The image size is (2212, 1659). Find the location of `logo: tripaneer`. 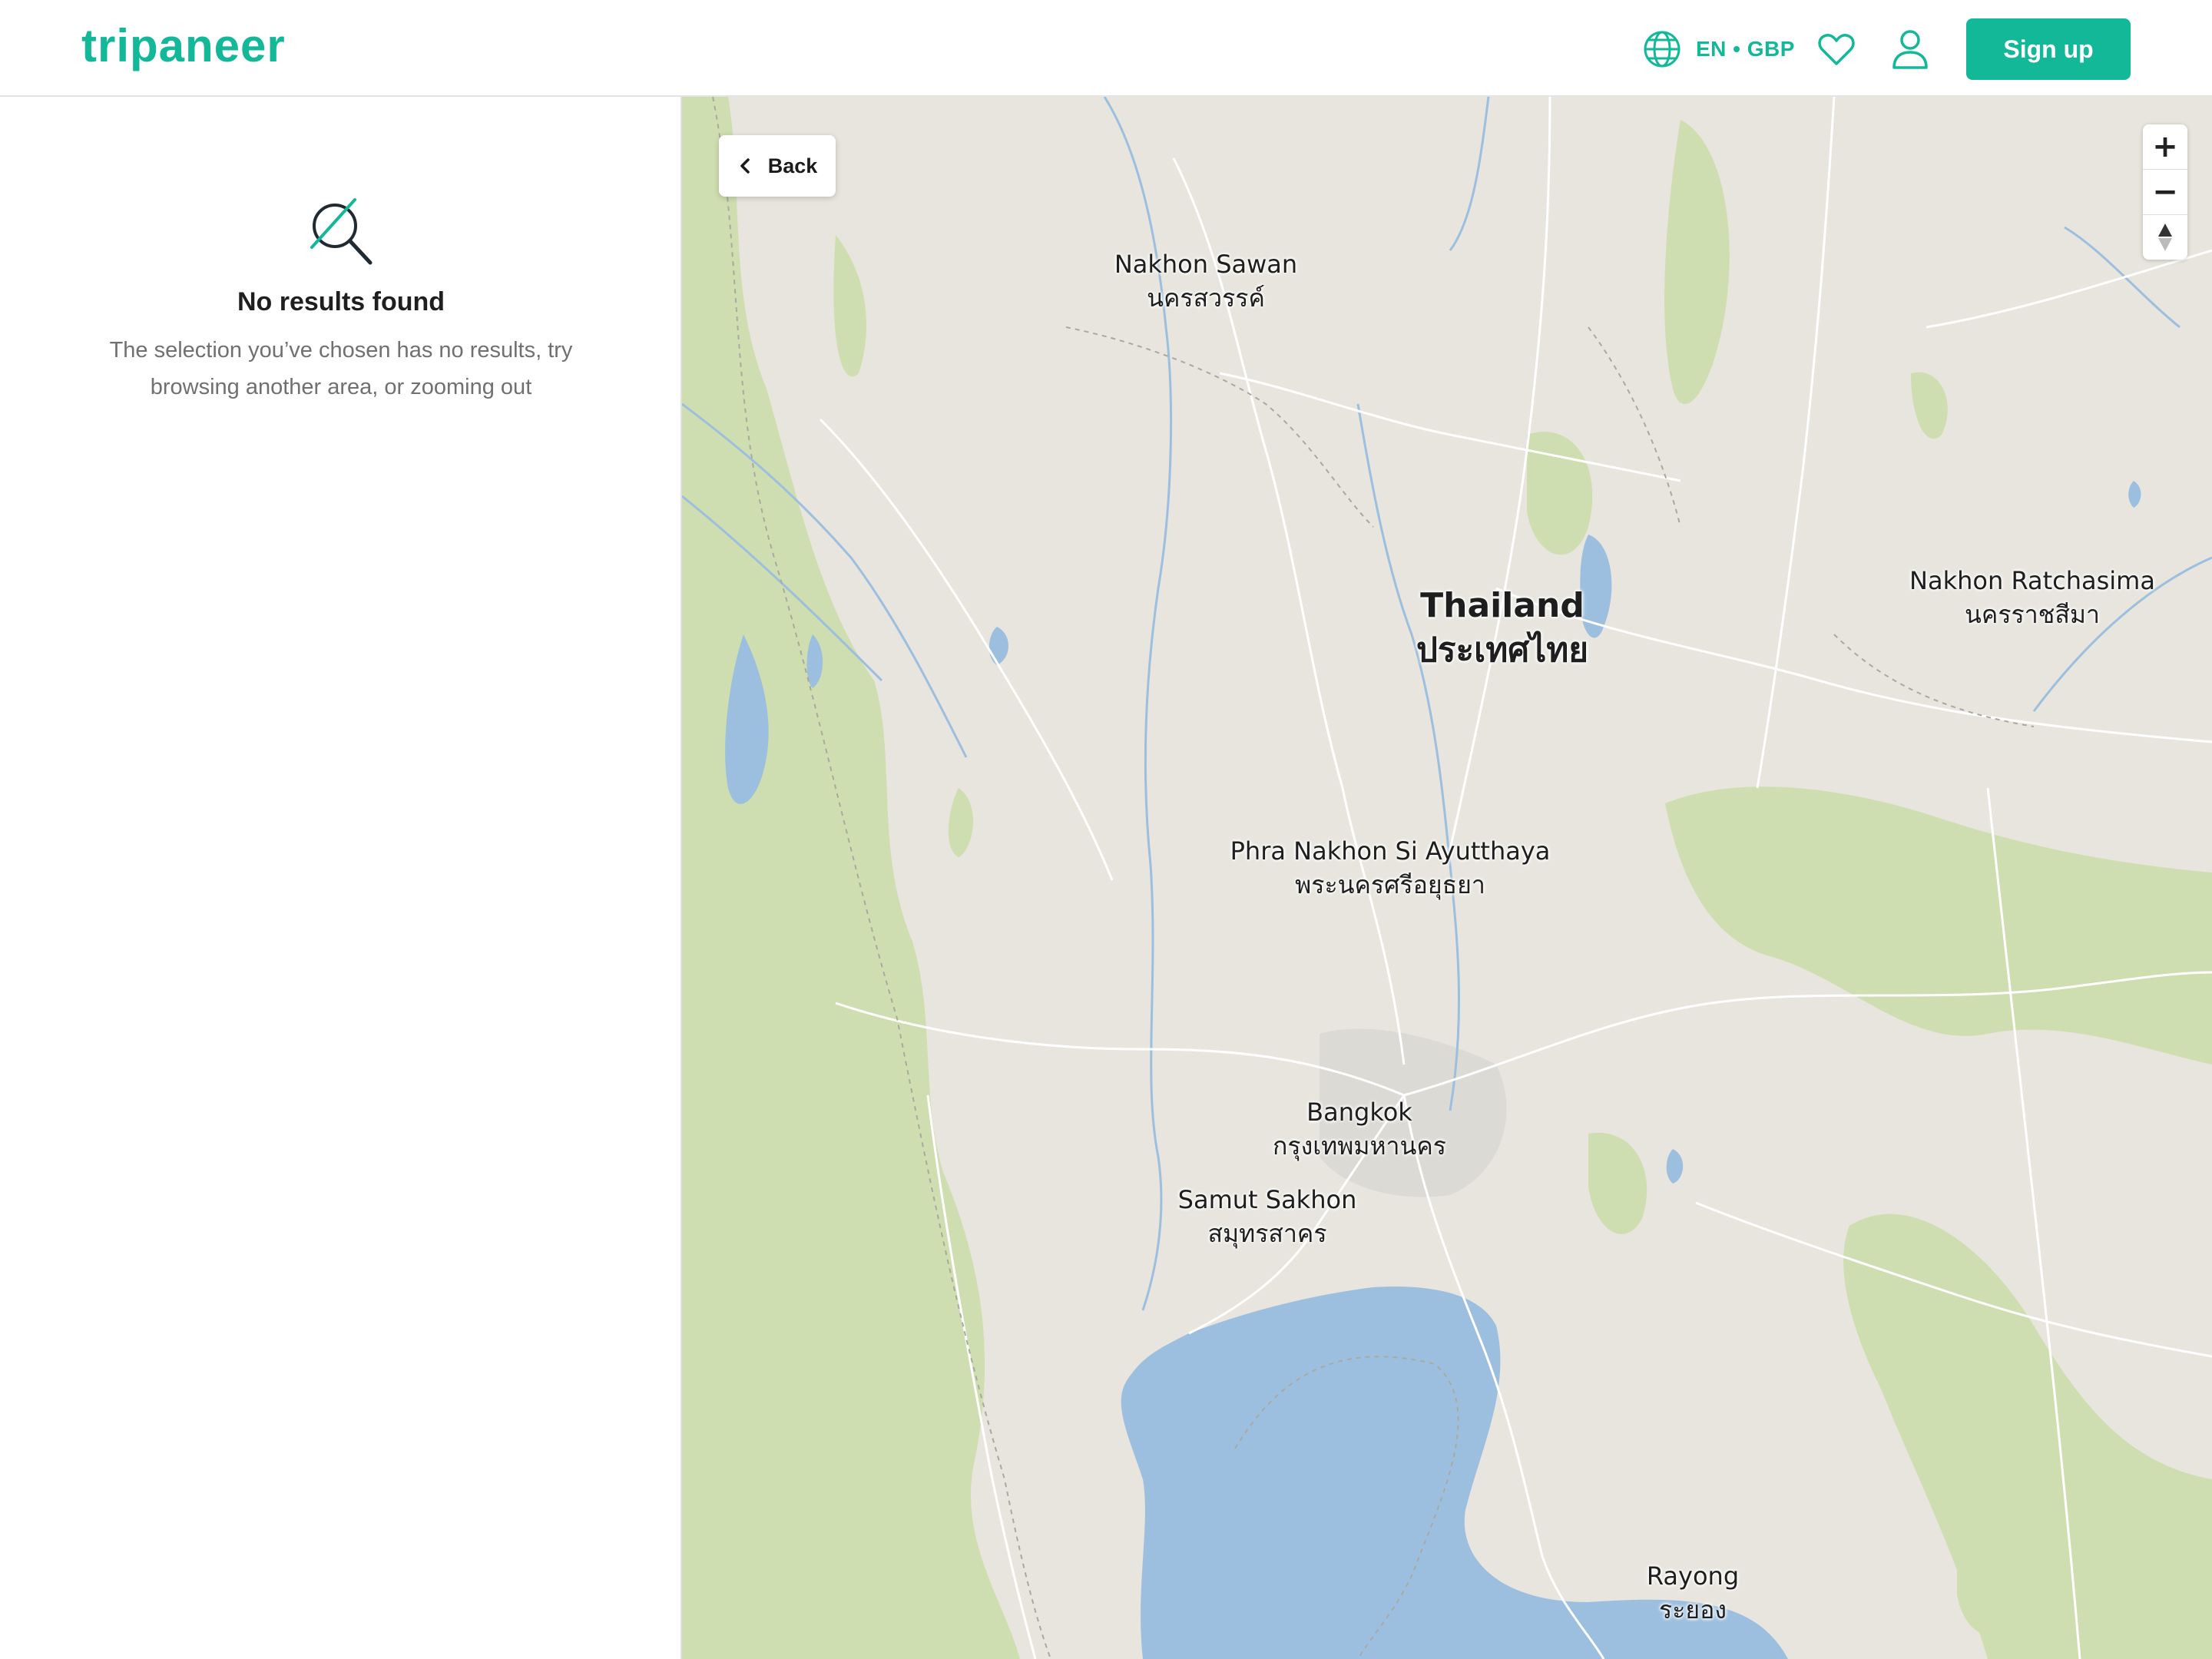

logo: tripaneer is located at coordinates (184, 46).